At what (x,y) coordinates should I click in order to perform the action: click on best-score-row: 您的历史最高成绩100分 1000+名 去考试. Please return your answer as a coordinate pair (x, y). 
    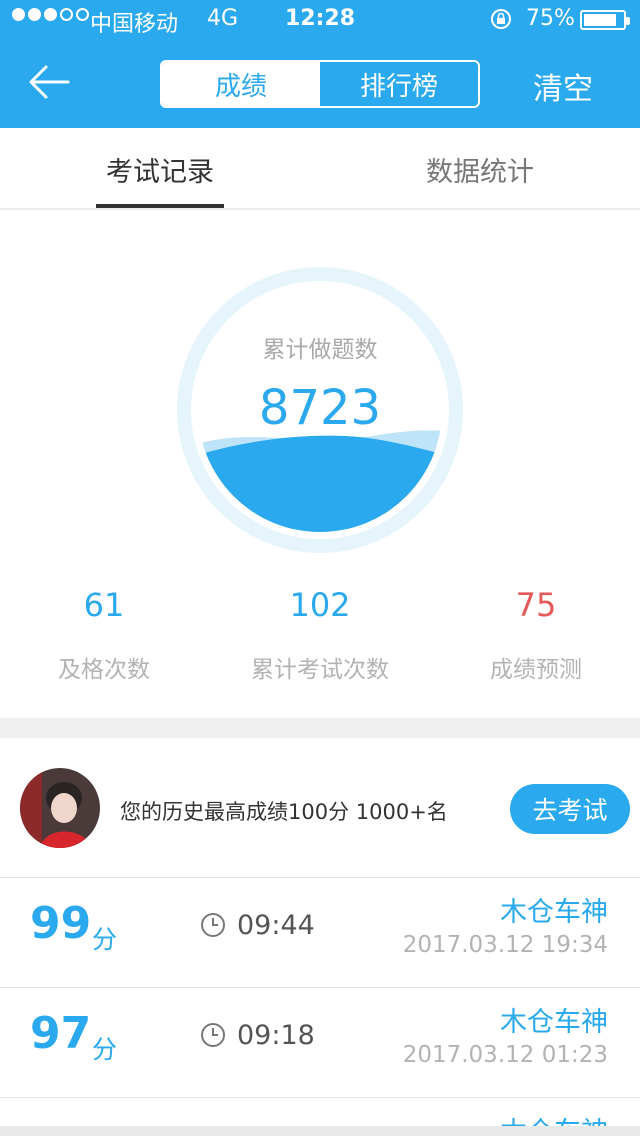
    Looking at the image, I should click on (320, 808).